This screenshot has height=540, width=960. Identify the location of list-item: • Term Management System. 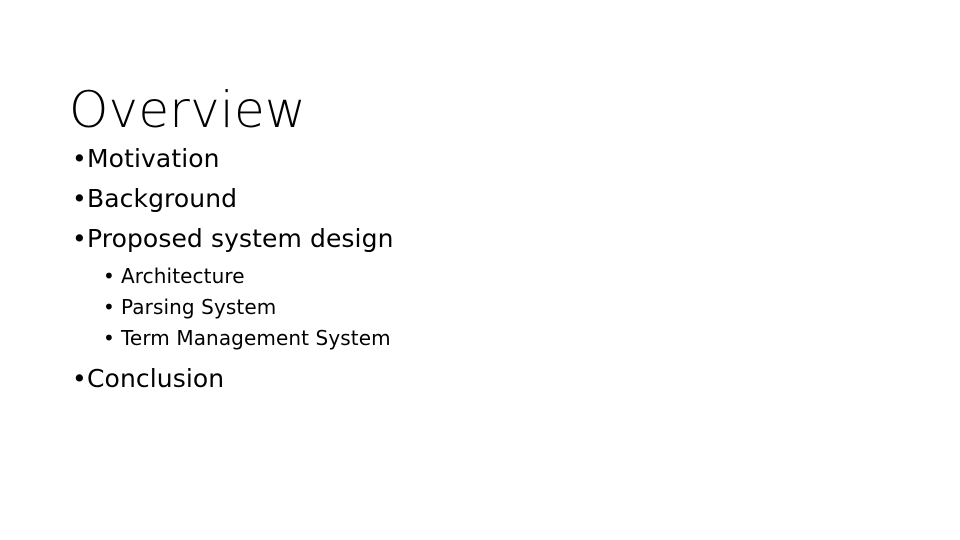
(450, 338).